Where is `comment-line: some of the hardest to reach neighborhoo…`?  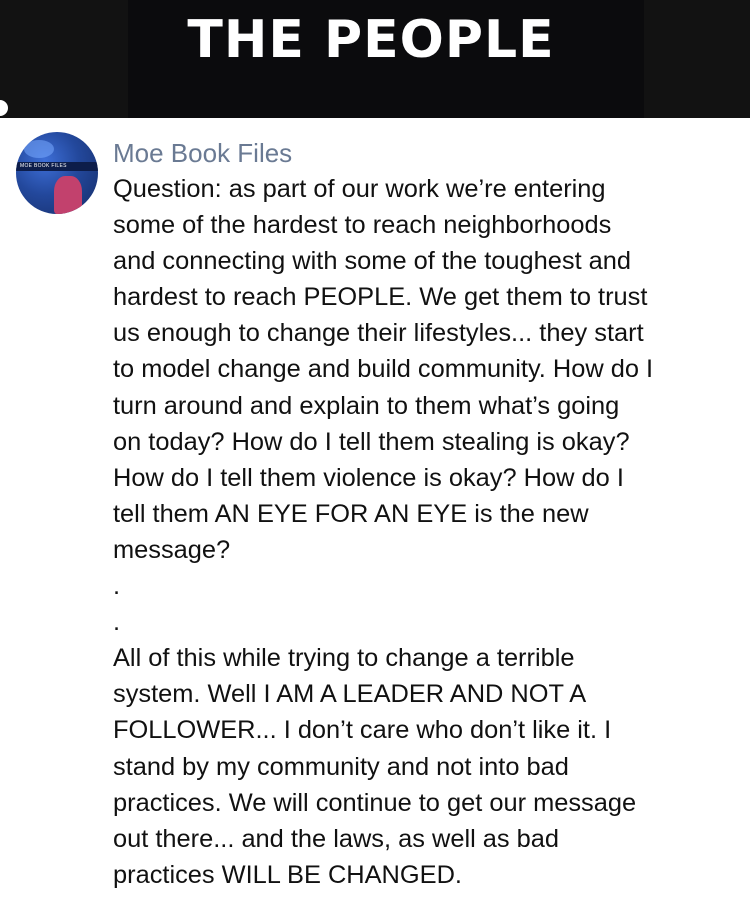 comment-line: some of the hardest to reach neighborhoo… is located at coordinates (362, 225).